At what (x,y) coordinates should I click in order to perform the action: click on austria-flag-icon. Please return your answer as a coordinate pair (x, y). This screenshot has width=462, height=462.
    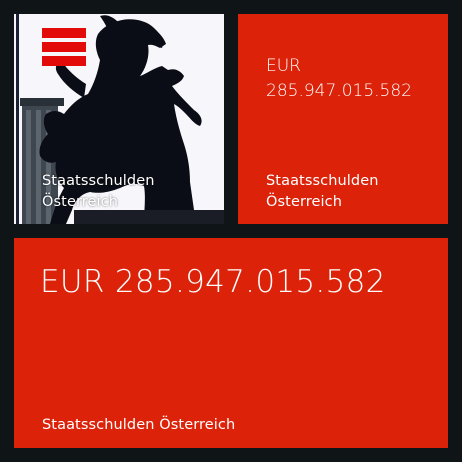
    Looking at the image, I should click on (64, 47).